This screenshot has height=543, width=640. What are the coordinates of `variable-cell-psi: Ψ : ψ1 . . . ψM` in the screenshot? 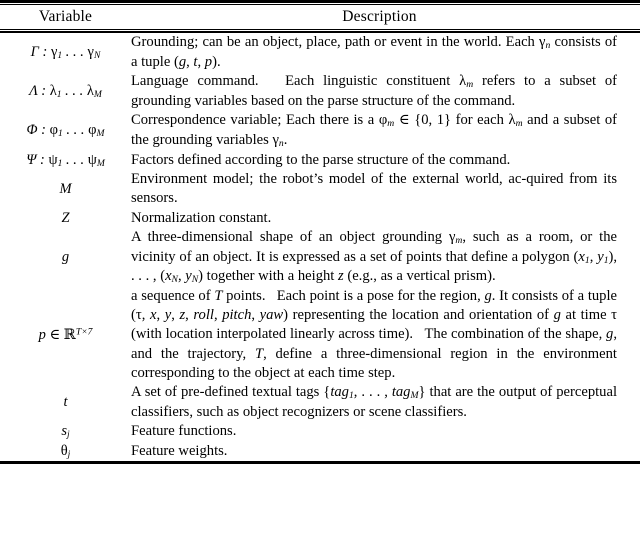 It's located at (65, 160).